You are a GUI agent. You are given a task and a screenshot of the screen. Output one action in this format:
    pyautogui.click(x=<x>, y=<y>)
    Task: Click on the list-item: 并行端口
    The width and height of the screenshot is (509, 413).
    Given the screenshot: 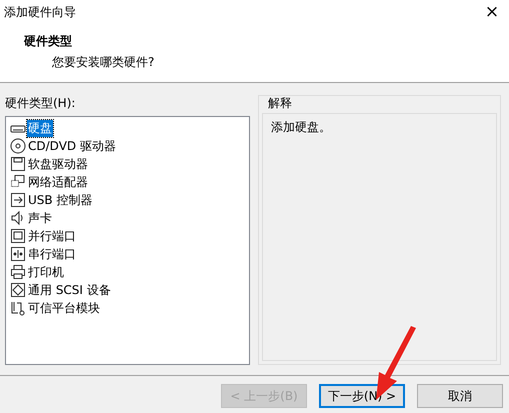 What is the action you would take?
    pyautogui.click(x=52, y=236)
    